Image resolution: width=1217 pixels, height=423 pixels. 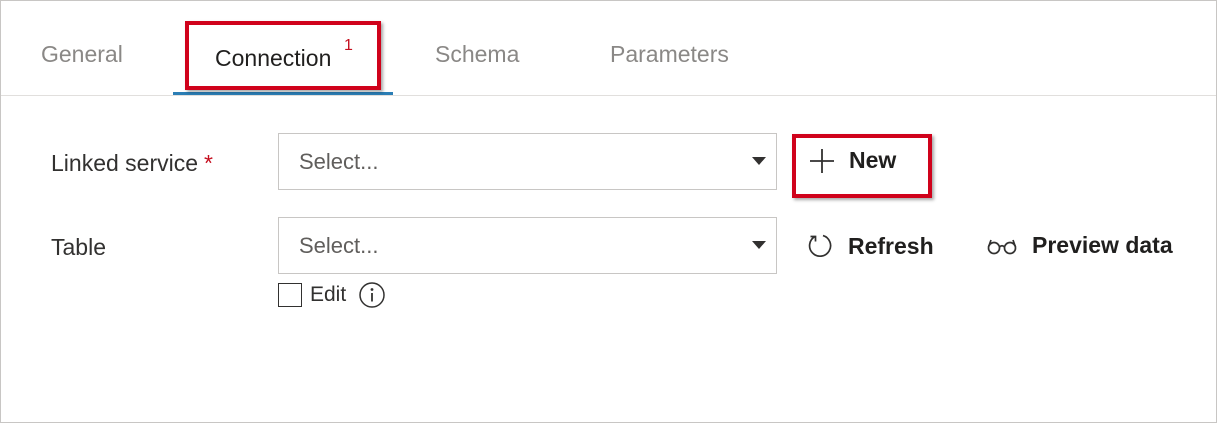 I want to click on tab-connection-badge: 1, so click(x=348, y=45).